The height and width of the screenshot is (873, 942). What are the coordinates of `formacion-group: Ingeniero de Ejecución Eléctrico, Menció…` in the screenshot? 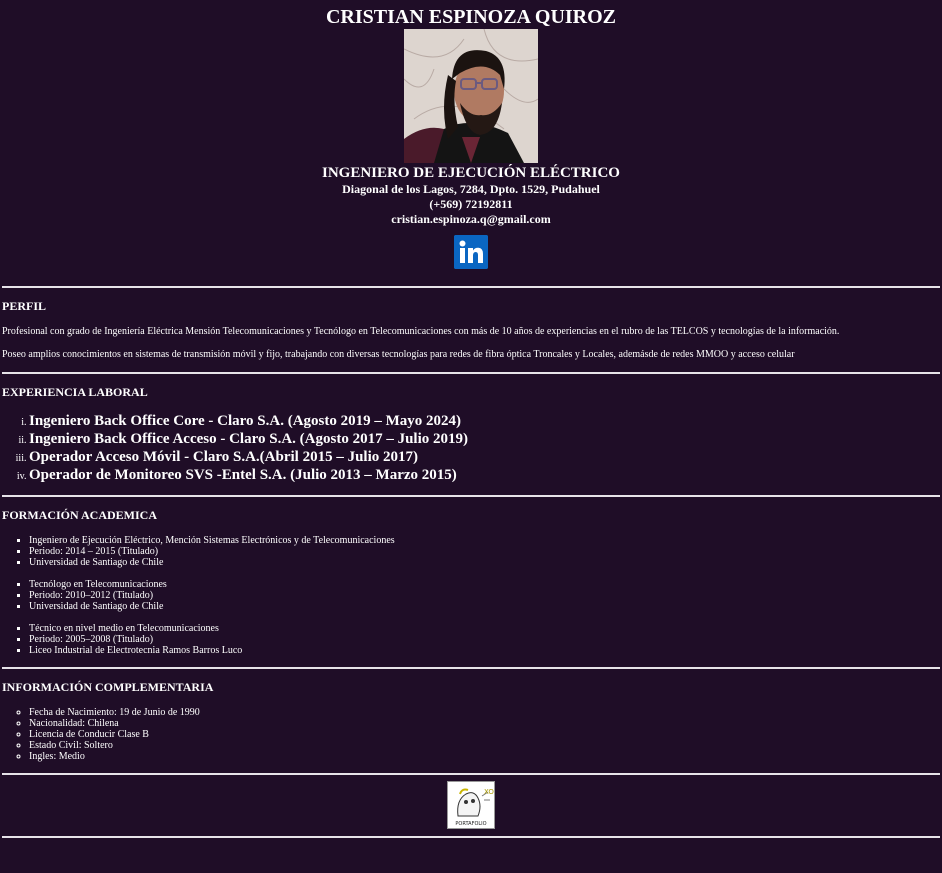 It's located at (471, 551).